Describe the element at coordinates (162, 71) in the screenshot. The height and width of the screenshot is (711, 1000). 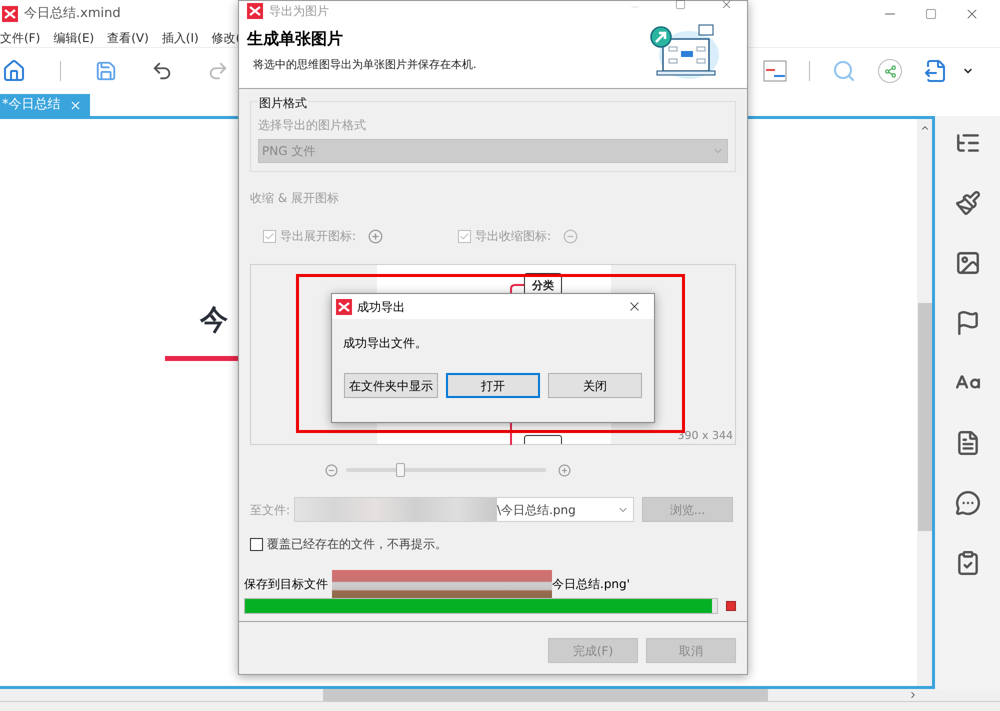
I see `undo-icon` at that location.